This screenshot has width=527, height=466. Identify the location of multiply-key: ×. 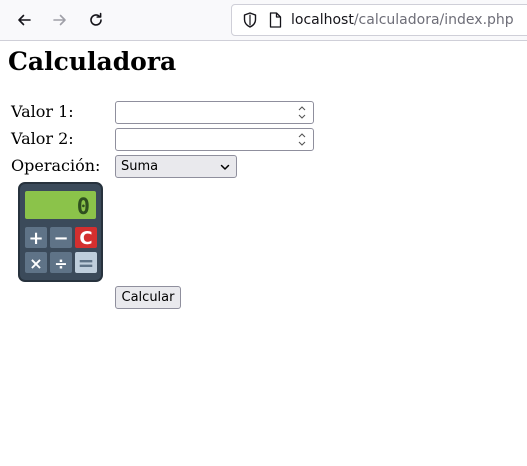
(35, 263).